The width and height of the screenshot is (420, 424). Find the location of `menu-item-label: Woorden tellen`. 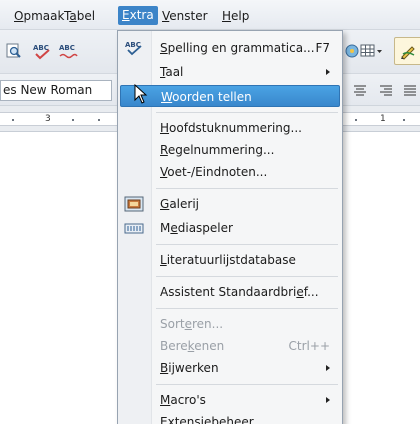

menu-item-label: Woorden tellen is located at coordinates (206, 97).